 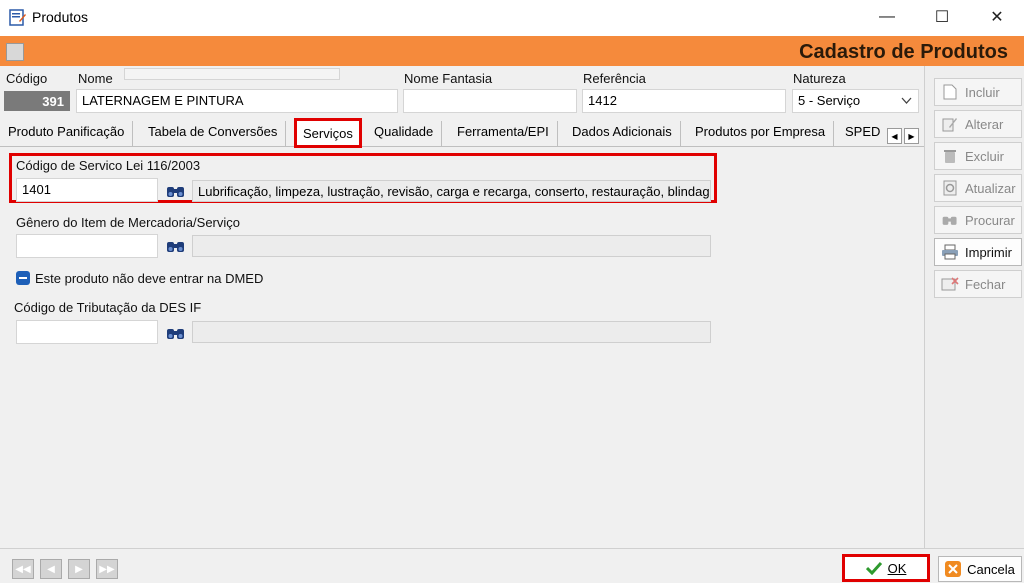 I want to click on cancel-label: Cancela, so click(x=991, y=569).